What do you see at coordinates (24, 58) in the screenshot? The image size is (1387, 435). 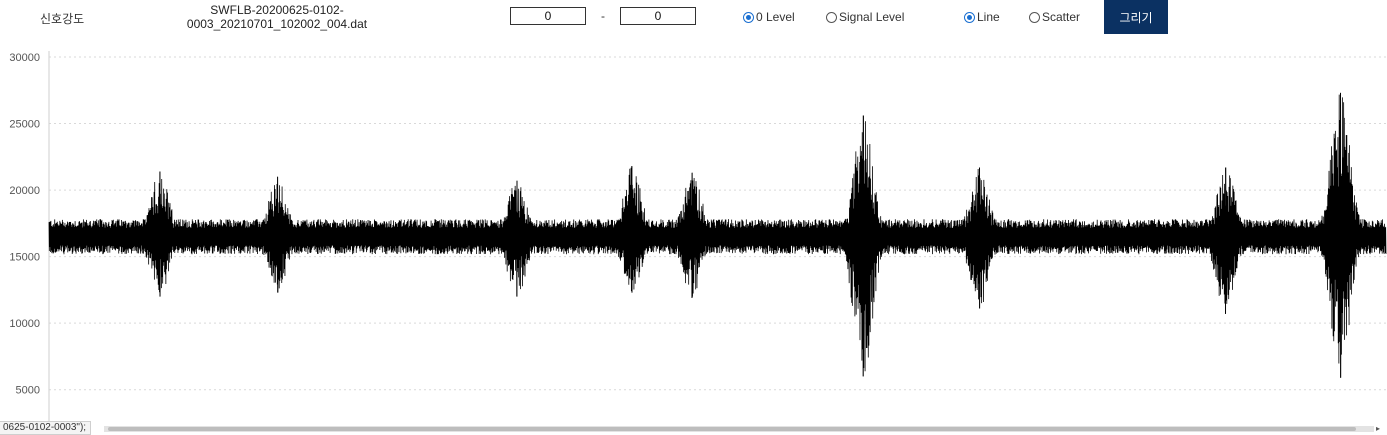 I see `y-tick-label: 30000` at bounding box center [24, 58].